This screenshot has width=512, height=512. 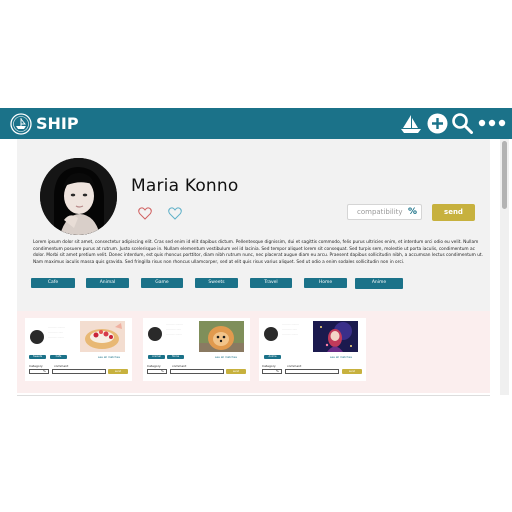 I want to click on post-tag: Home, so click(x=175, y=357).